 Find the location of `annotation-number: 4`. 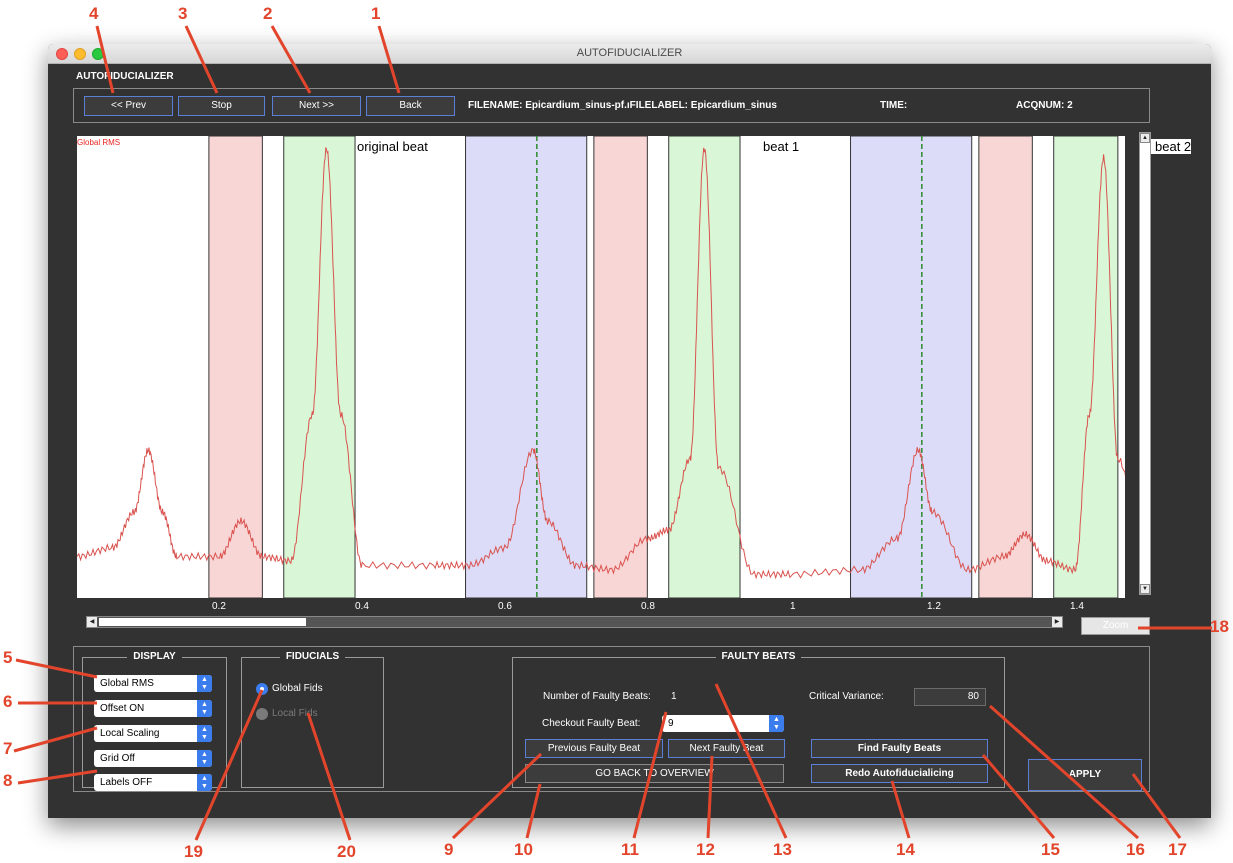

annotation-number: 4 is located at coordinates (94, 13).